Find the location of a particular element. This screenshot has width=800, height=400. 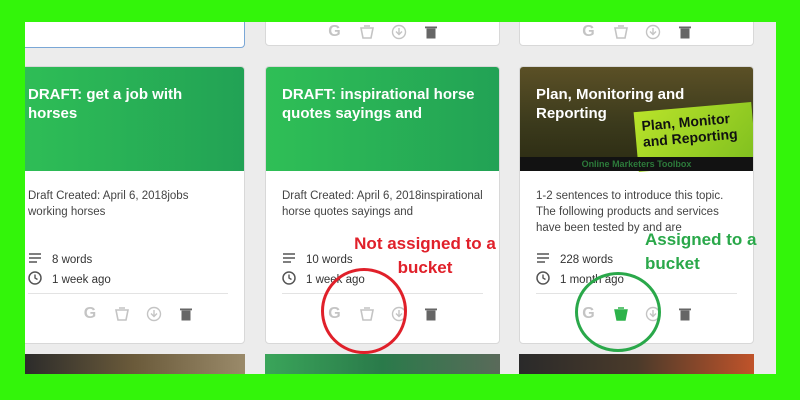

card-title: Plan, Monitoring and Reporting is located at coordinates (638, 104).